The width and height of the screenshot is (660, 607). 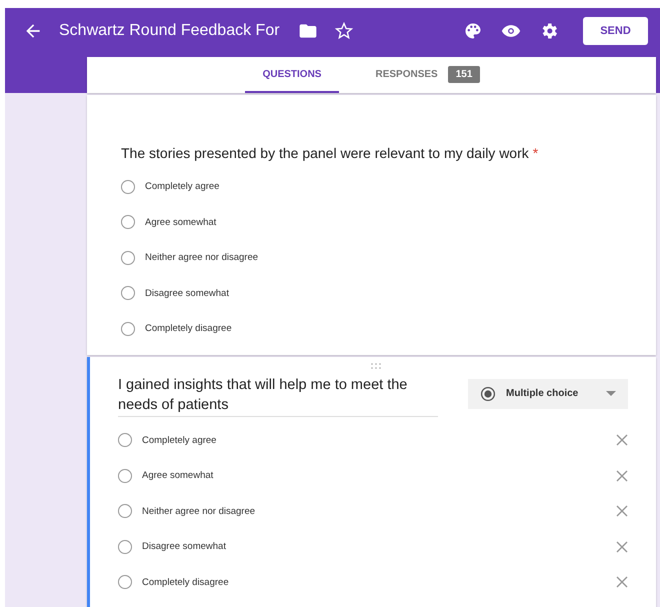 What do you see at coordinates (344, 30) in the screenshot?
I see `star-icon` at bounding box center [344, 30].